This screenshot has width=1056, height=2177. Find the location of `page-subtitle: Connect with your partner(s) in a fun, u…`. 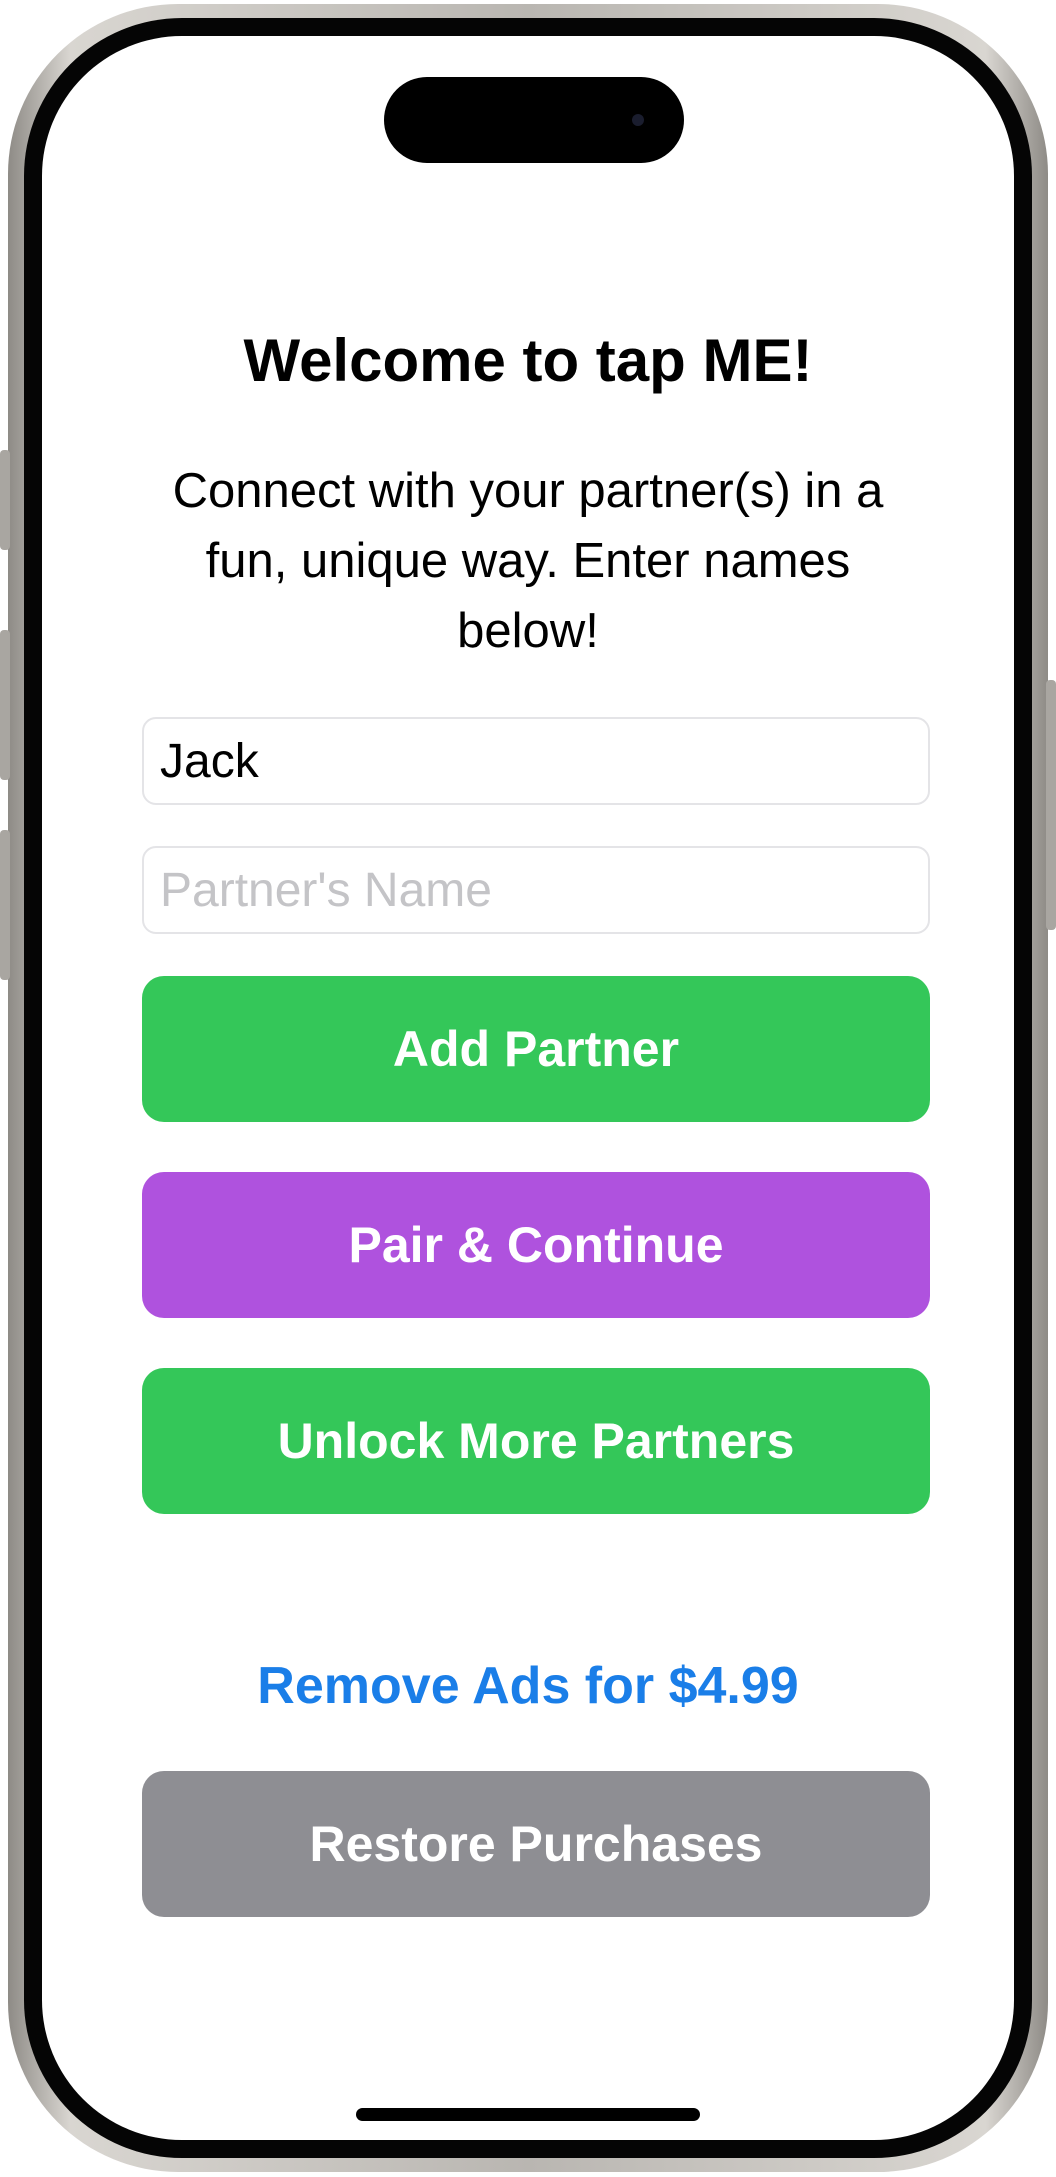

page-subtitle: Connect with your partner(s) in a fun, u… is located at coordinates (528, 561).